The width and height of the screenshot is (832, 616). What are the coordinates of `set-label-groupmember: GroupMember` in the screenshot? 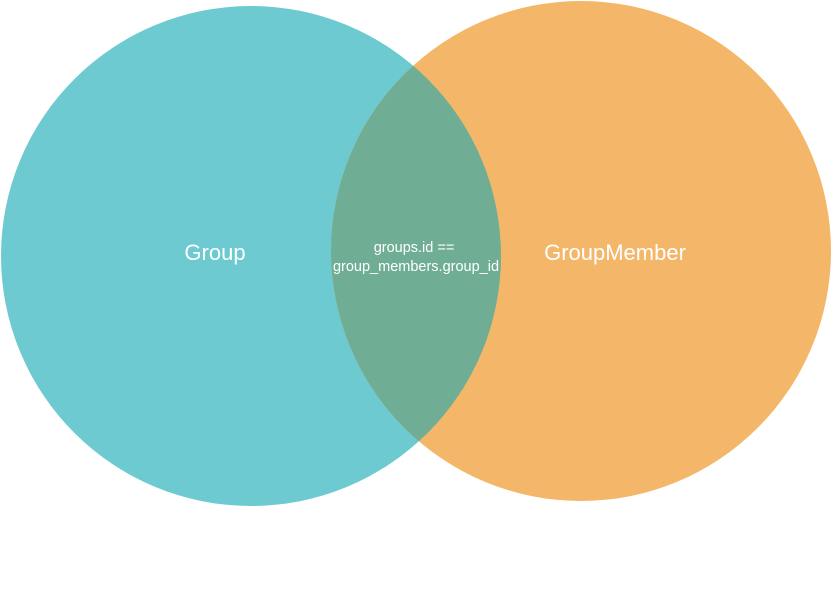 It's located at (615, 252).